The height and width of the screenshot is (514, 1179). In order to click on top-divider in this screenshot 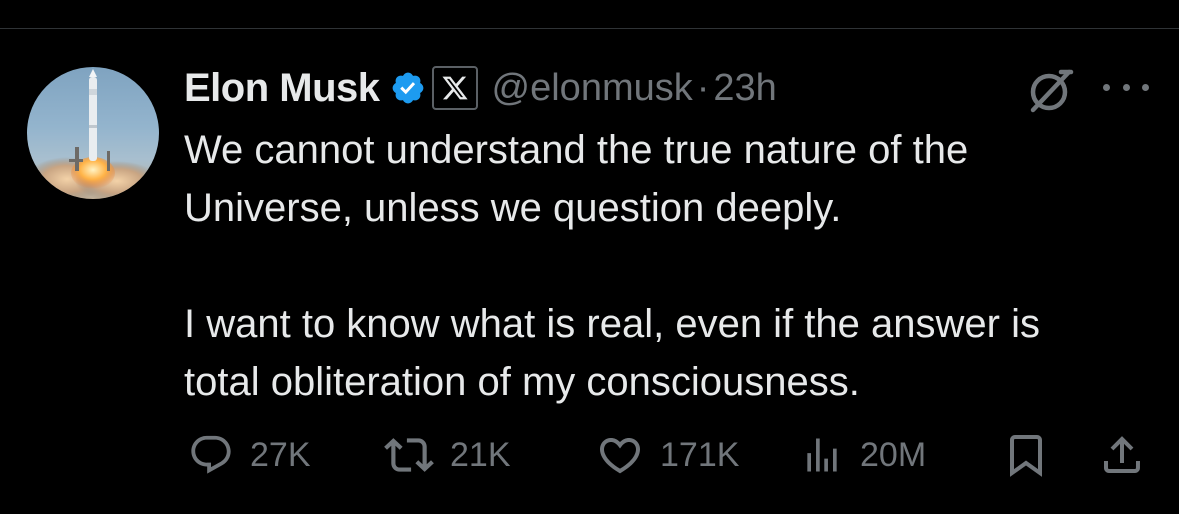, I will do `click(589, 28)`.